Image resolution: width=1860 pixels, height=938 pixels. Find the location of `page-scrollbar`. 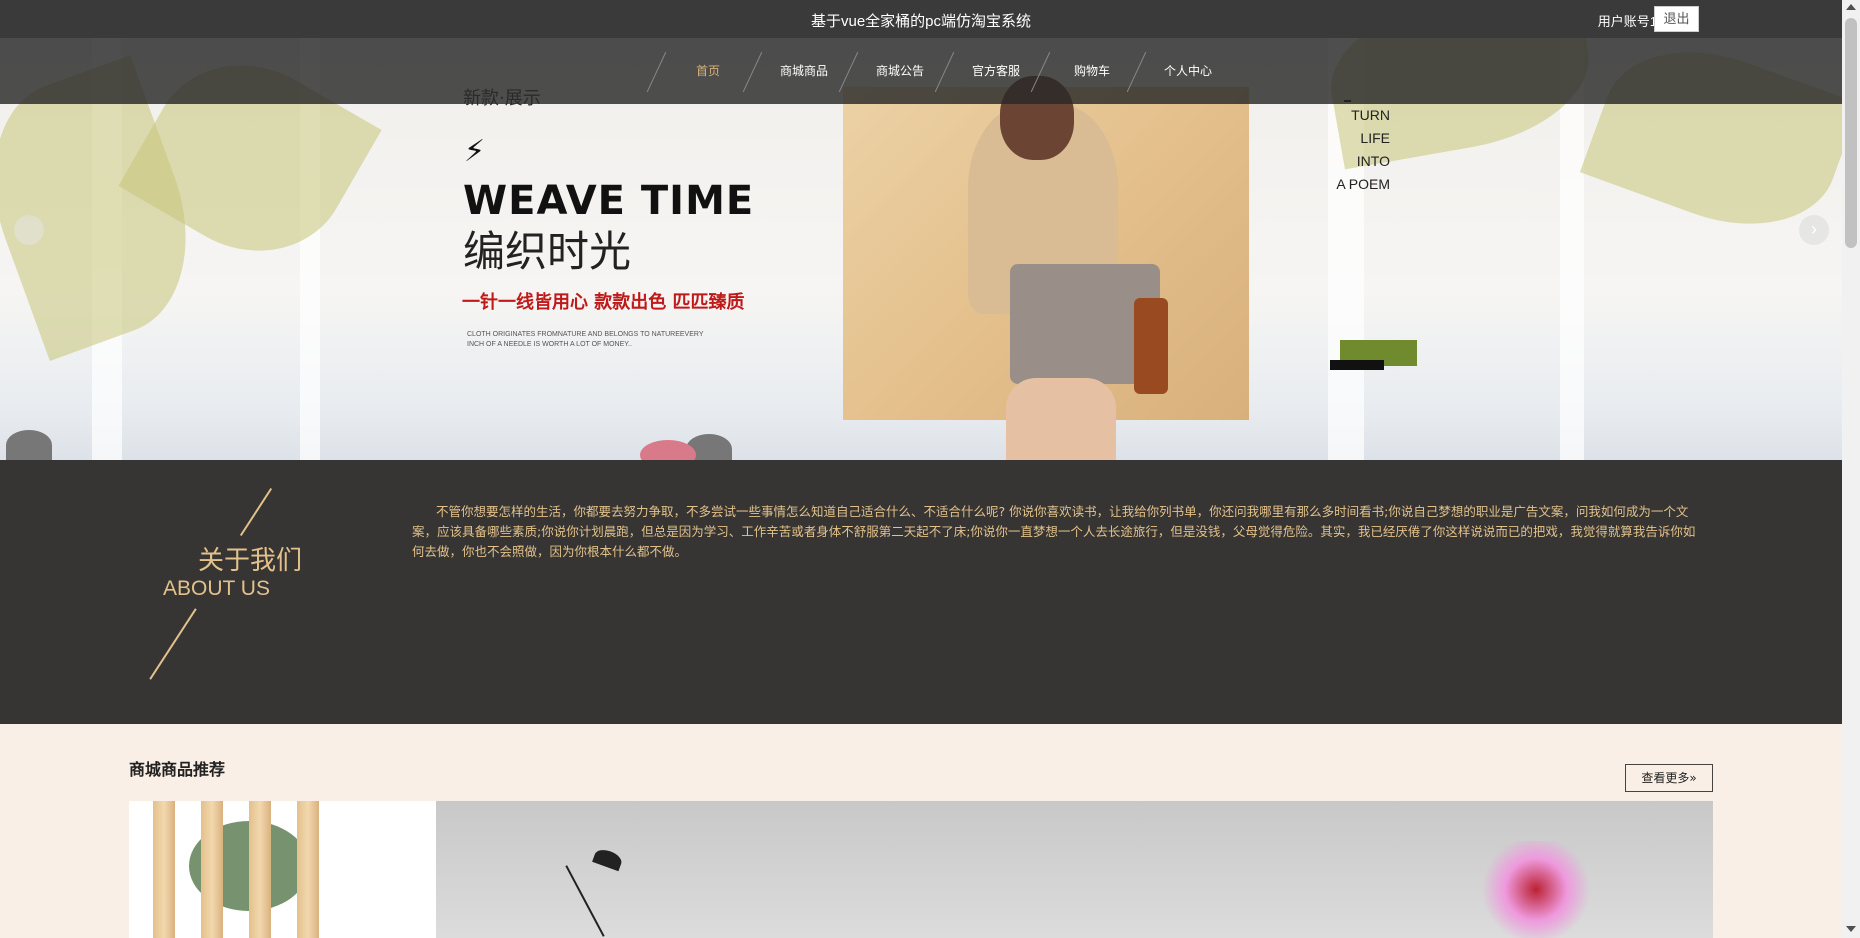

page-scrollbar is located at coordinates (1851, 469).